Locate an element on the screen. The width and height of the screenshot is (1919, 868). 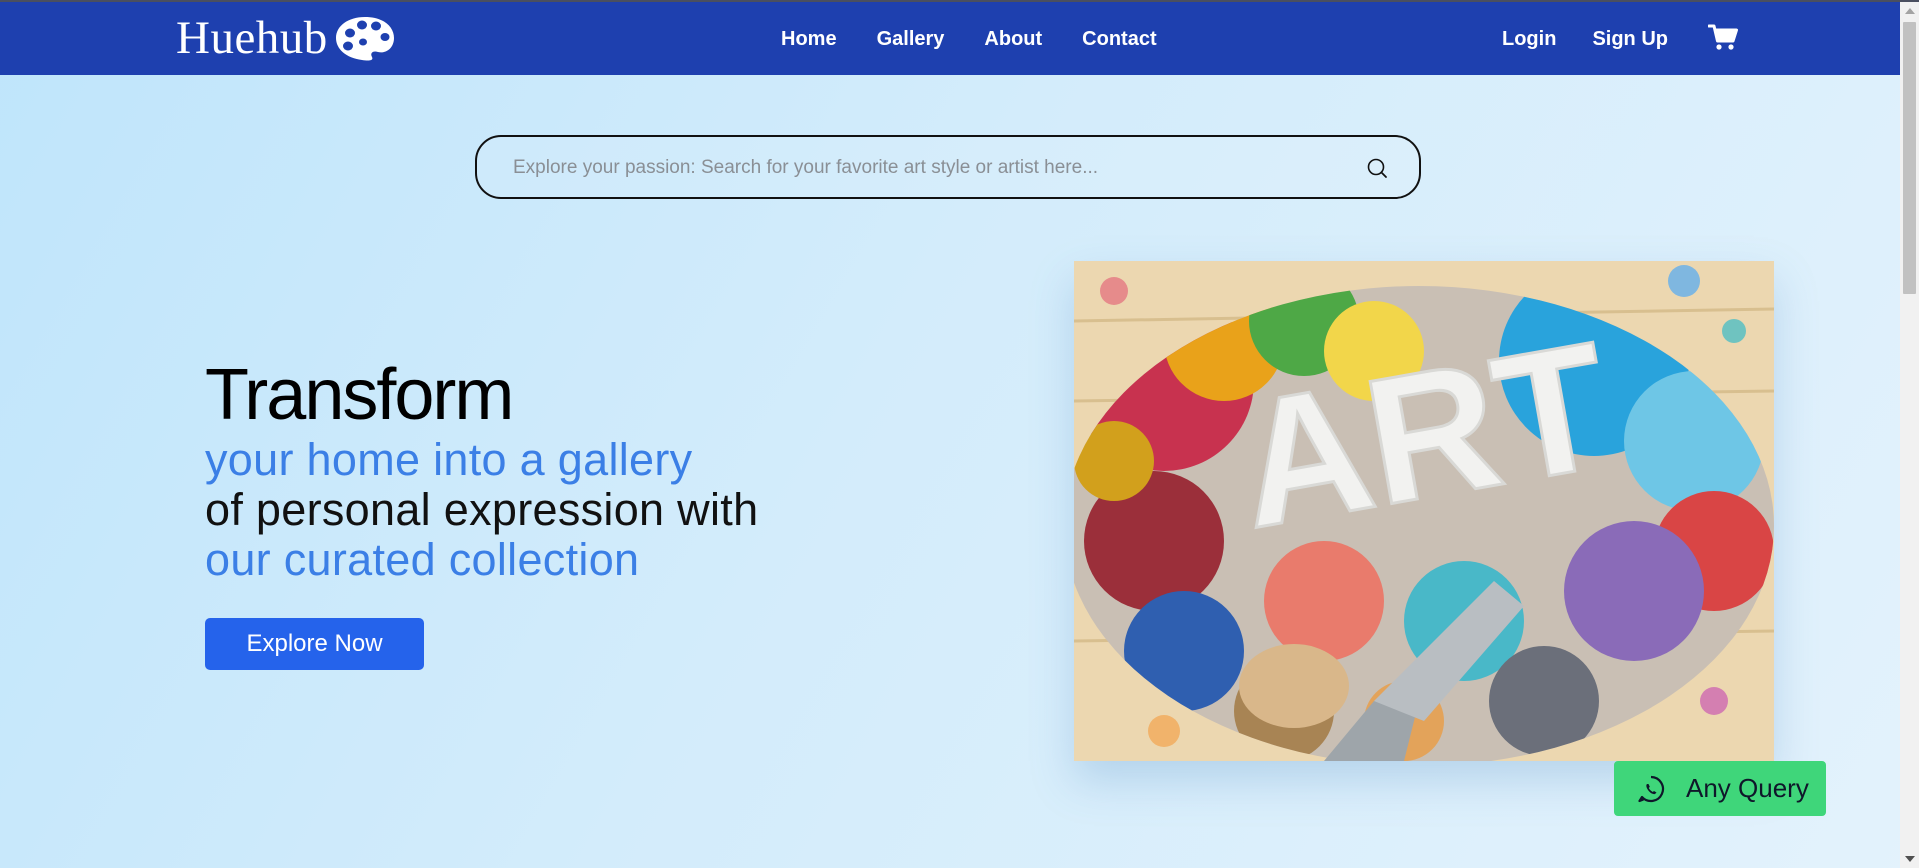
any-query-button: Any Query is located at coordinates (1720, 788).